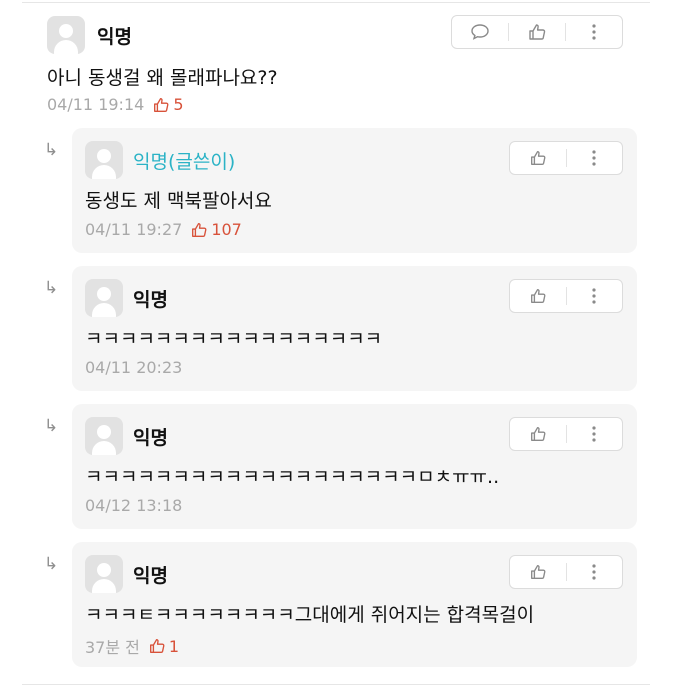 The height and width of the screenshot is (690, 676). I want to click on reply-meta: 04/11 19:27 107, so click(163, 229).